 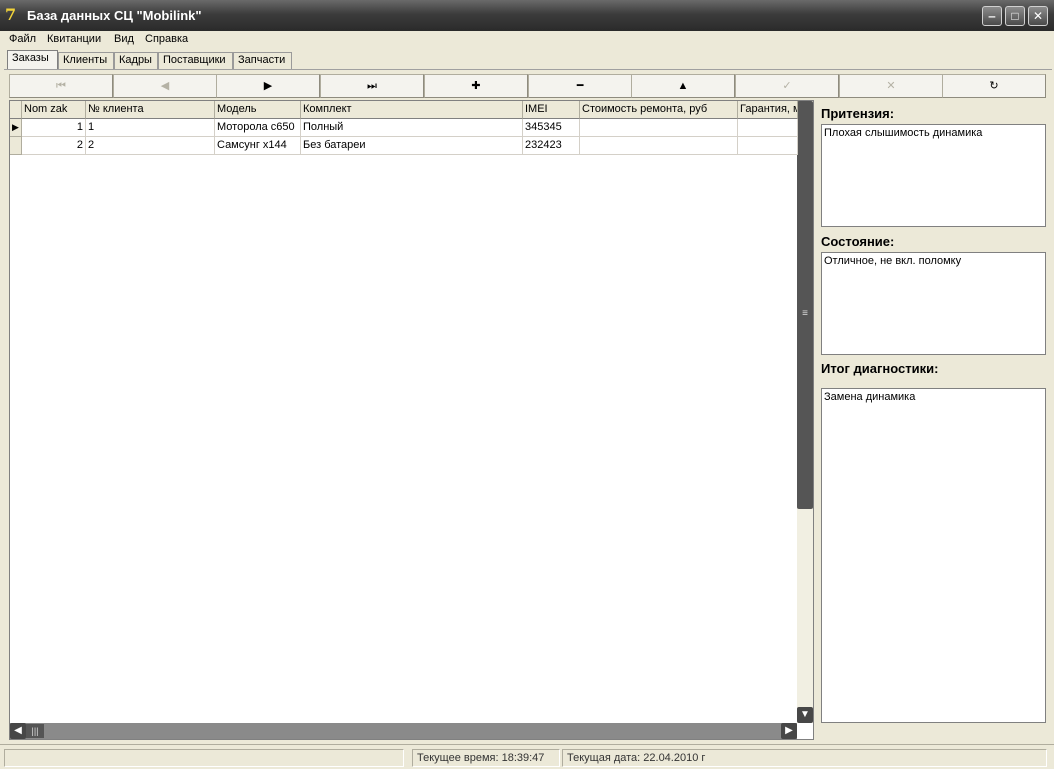 What do you see at coordinates (166, 39) in the screenshot?
I see `menu-help: Справка` at bounding box center [166, 39].